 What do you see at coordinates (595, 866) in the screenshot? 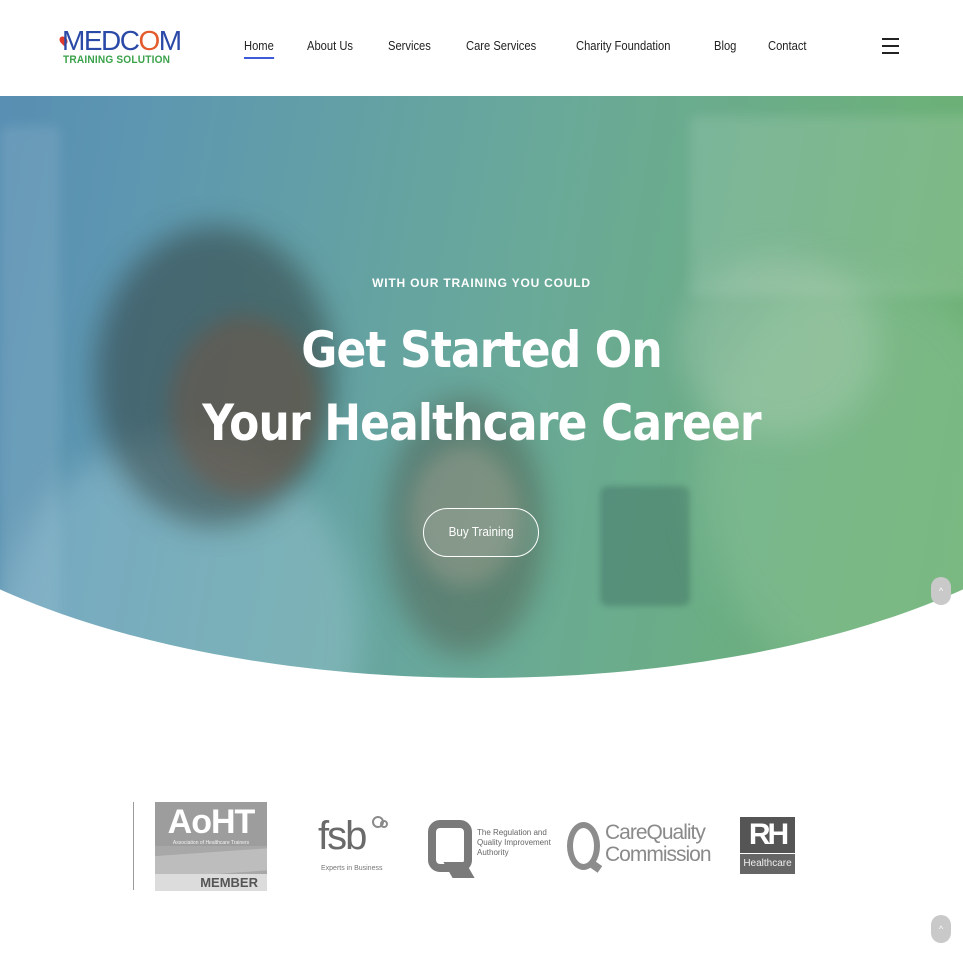
I see `cqc-q-tail` at bounding box center [595, 866].